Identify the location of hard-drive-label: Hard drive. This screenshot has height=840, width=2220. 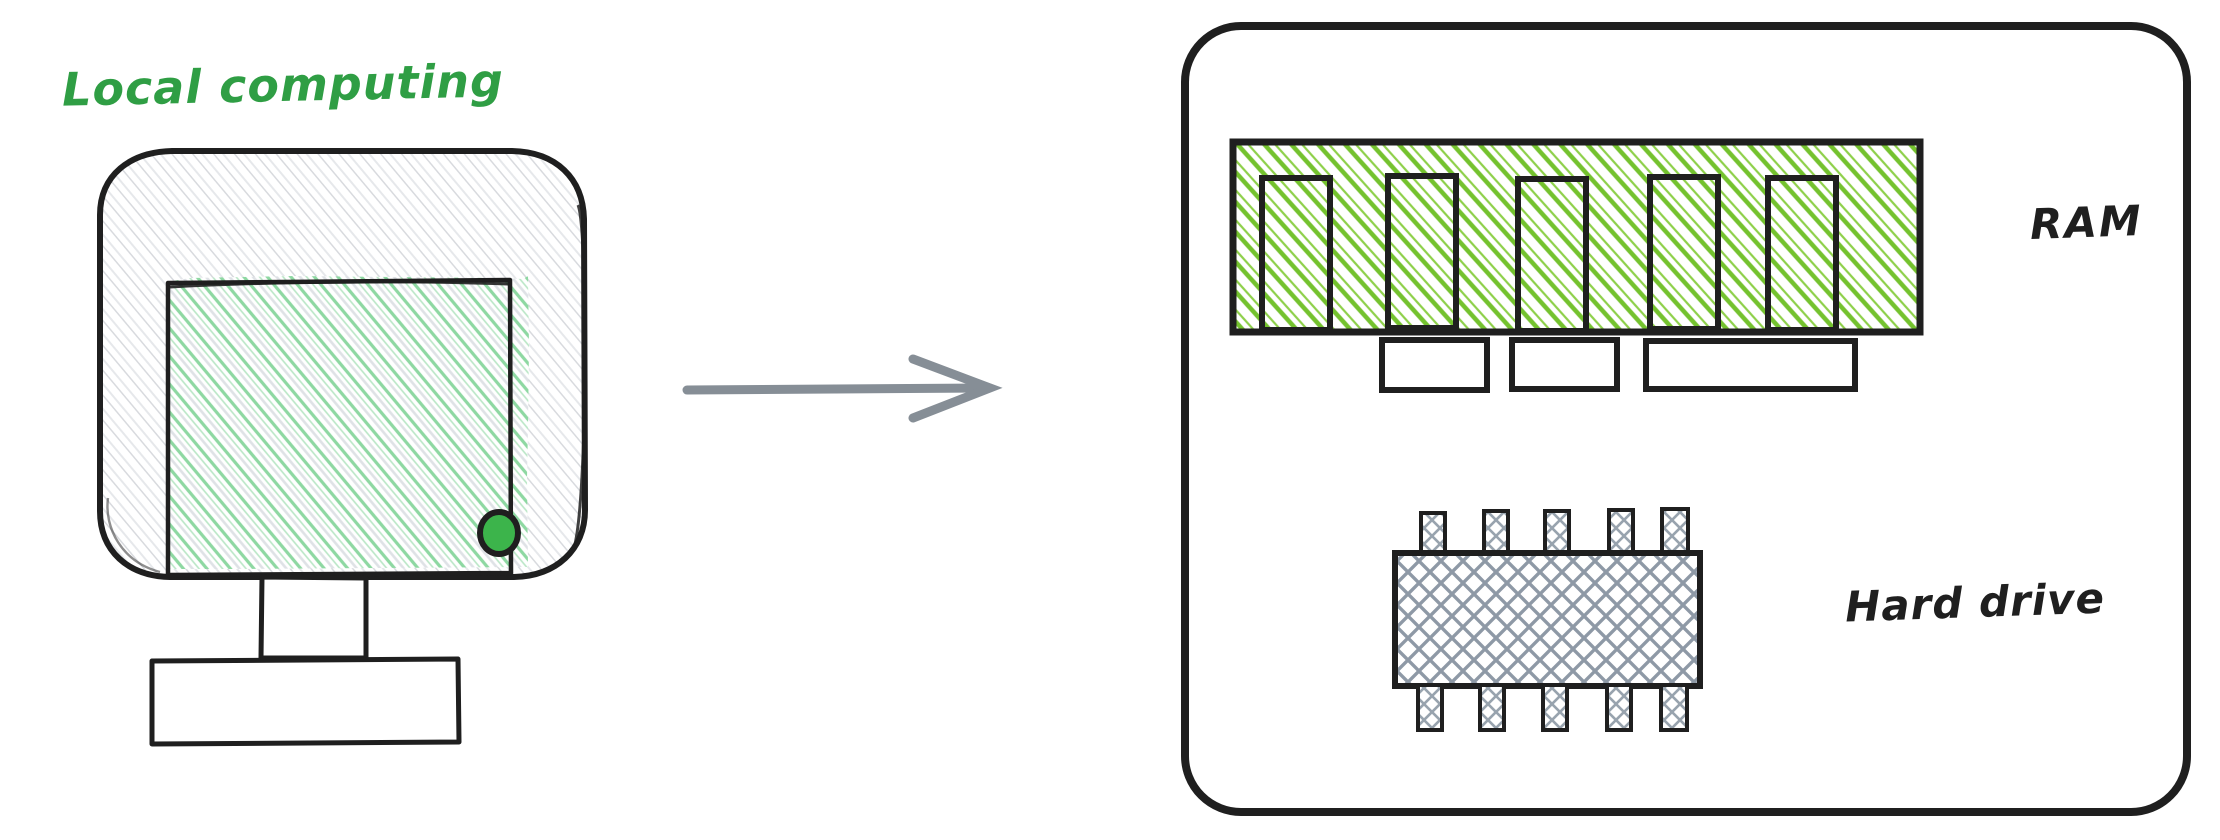
(1975, 602).